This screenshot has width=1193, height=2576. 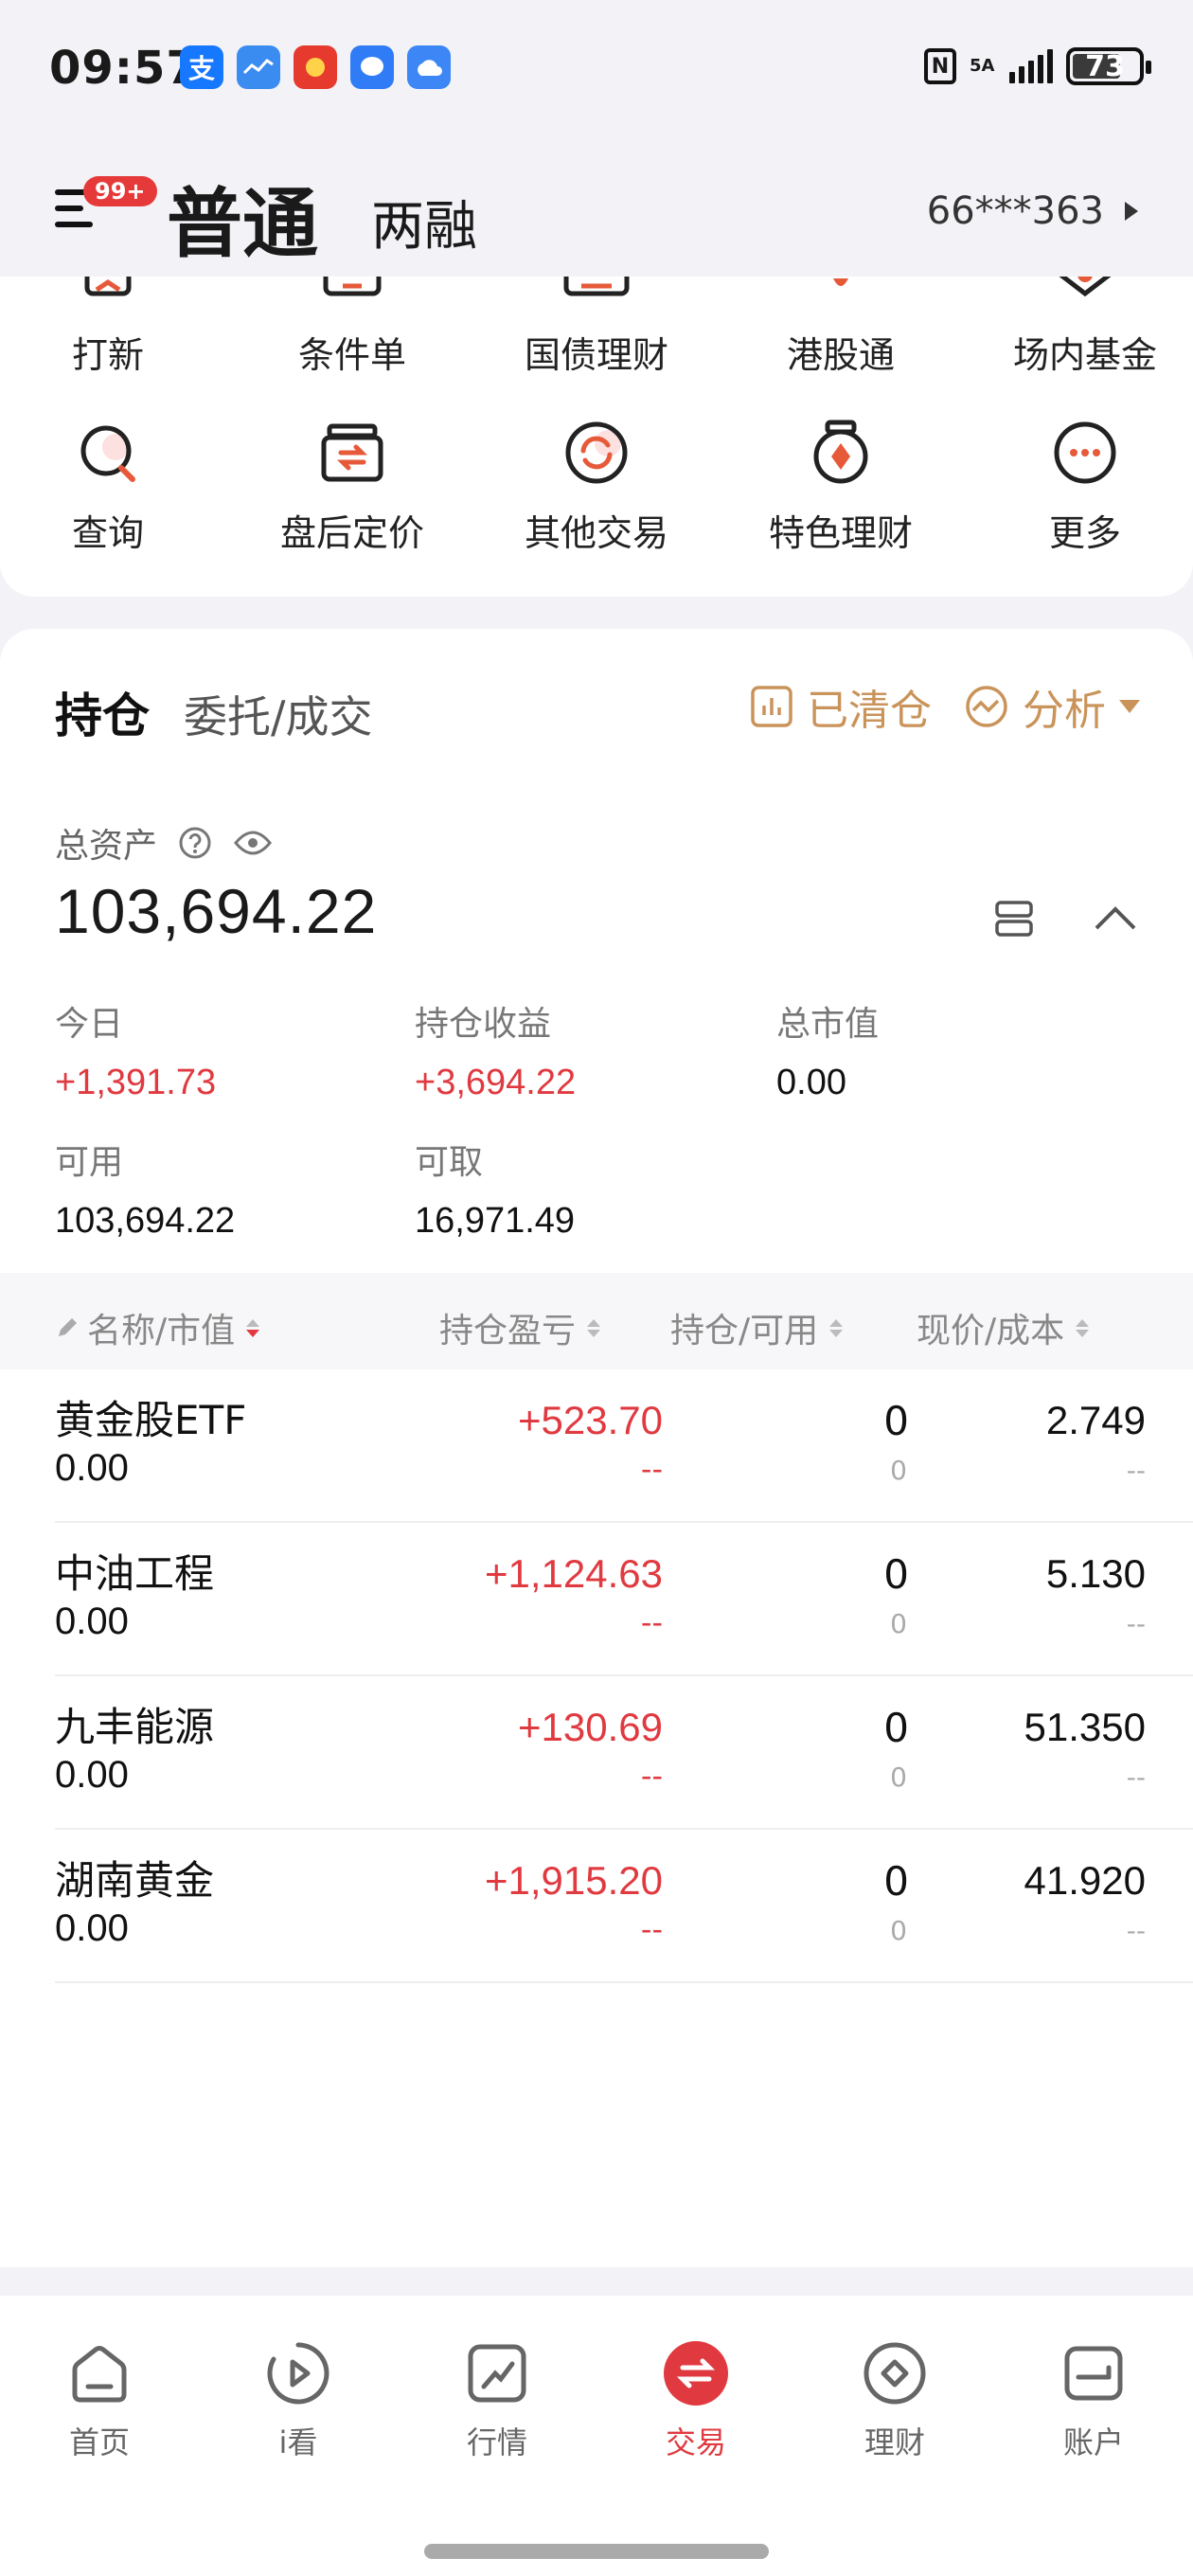 What do you see at coordinates (1015, 211) in the screenshot?
I see `account-number: 66***363` at bounding box center [1015, 211].